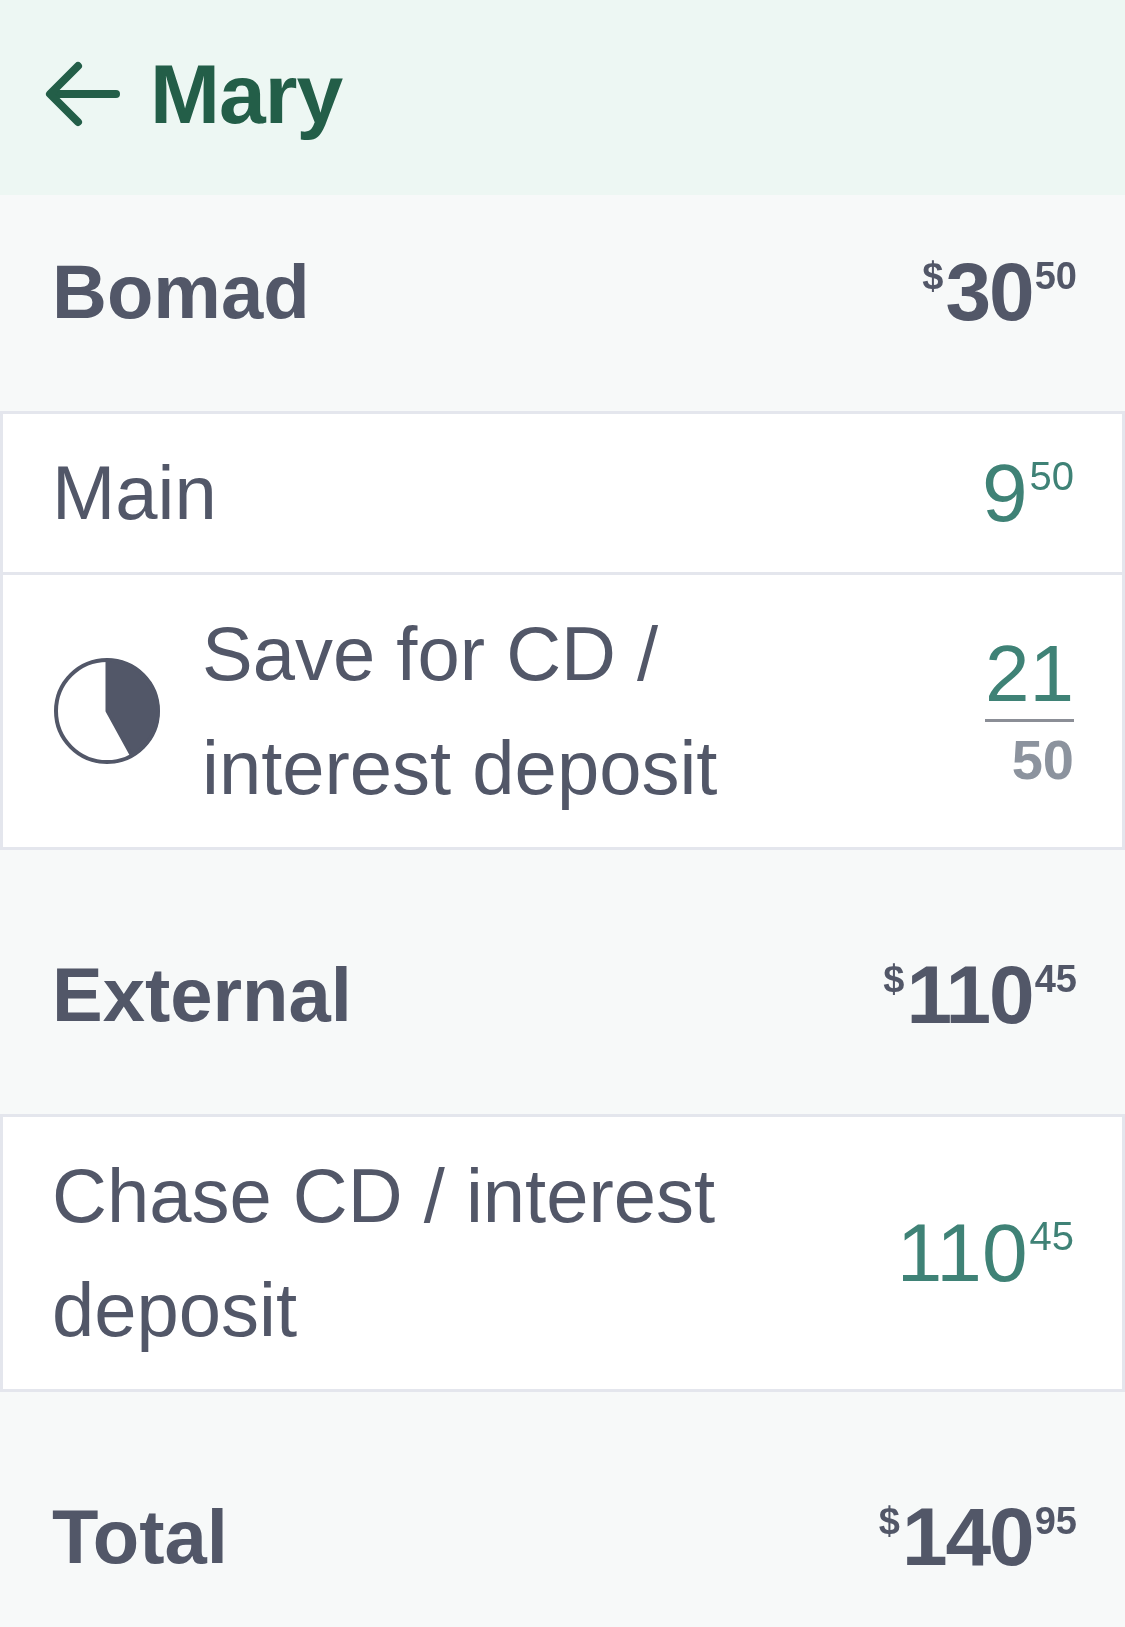  Describe the element at coordinates (202, 995) in the screenshot. I see `section-title: External` at that location.